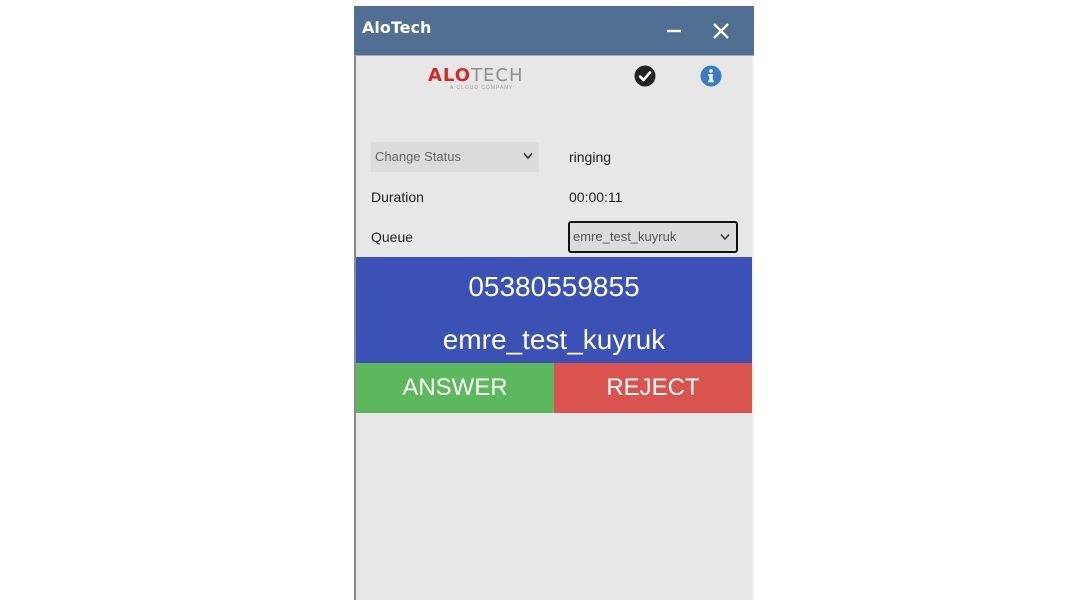 The height and width of the screenshot is (606, 1078). What do you see at coordinates (554, 286) in the screenshot?
I see `caller-number: 05380559855` at bounding box center [554, 286].